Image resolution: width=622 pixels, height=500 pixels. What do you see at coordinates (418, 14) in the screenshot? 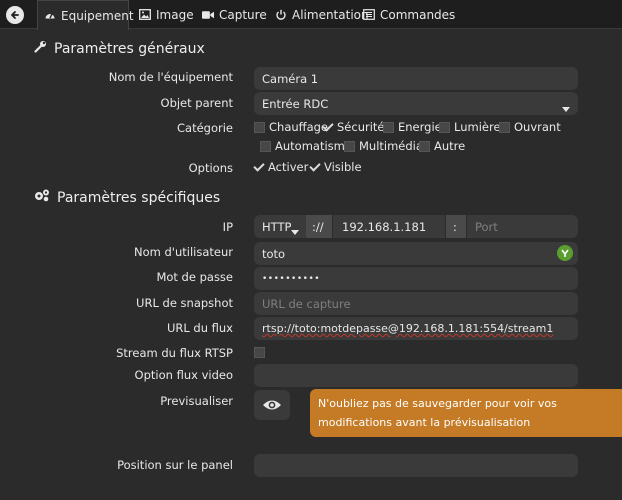
I see `tab-label: Commandes` at bounding box center [418, 14].